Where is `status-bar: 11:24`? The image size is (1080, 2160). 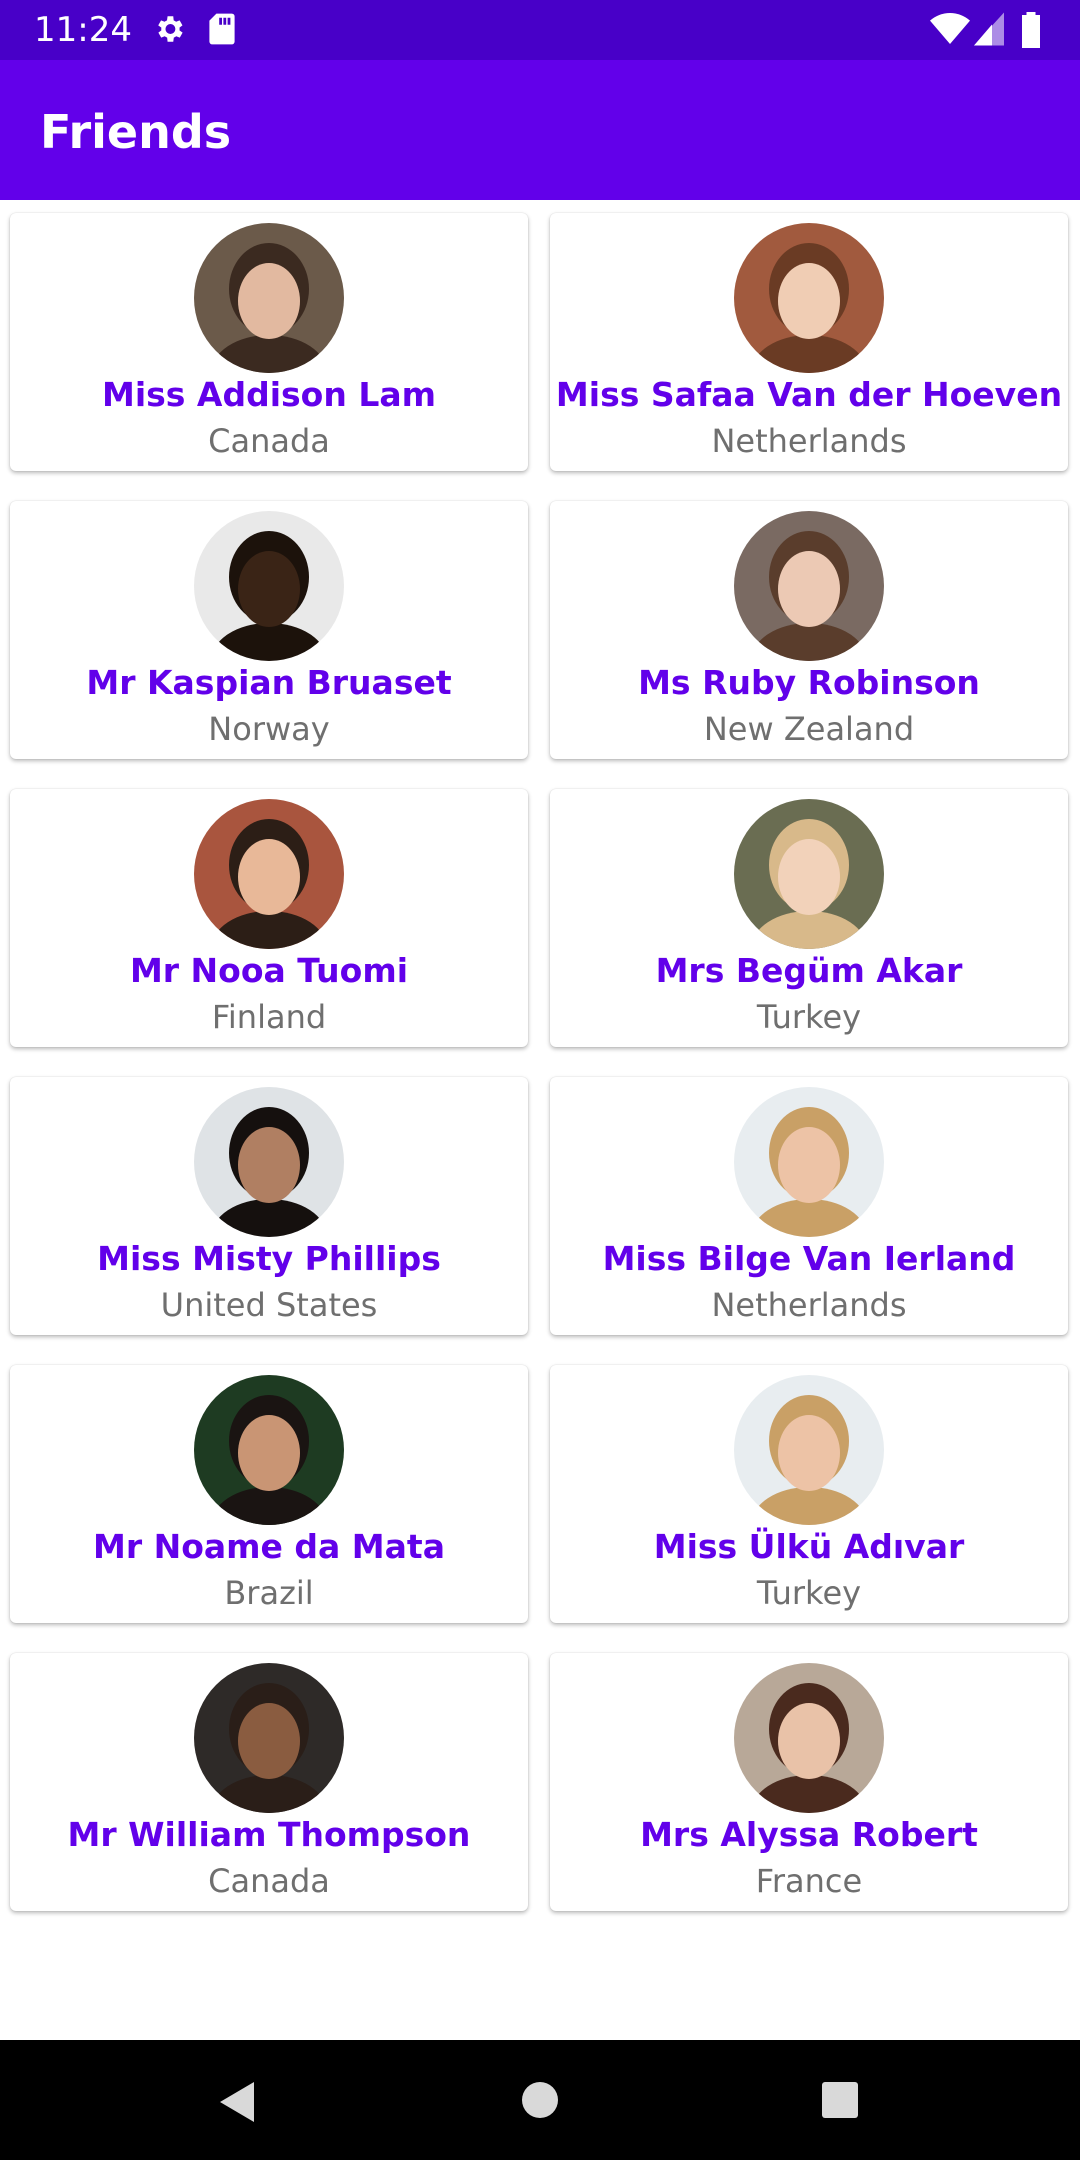
status-bar: 11:24 is located at coordinates (540, 30).